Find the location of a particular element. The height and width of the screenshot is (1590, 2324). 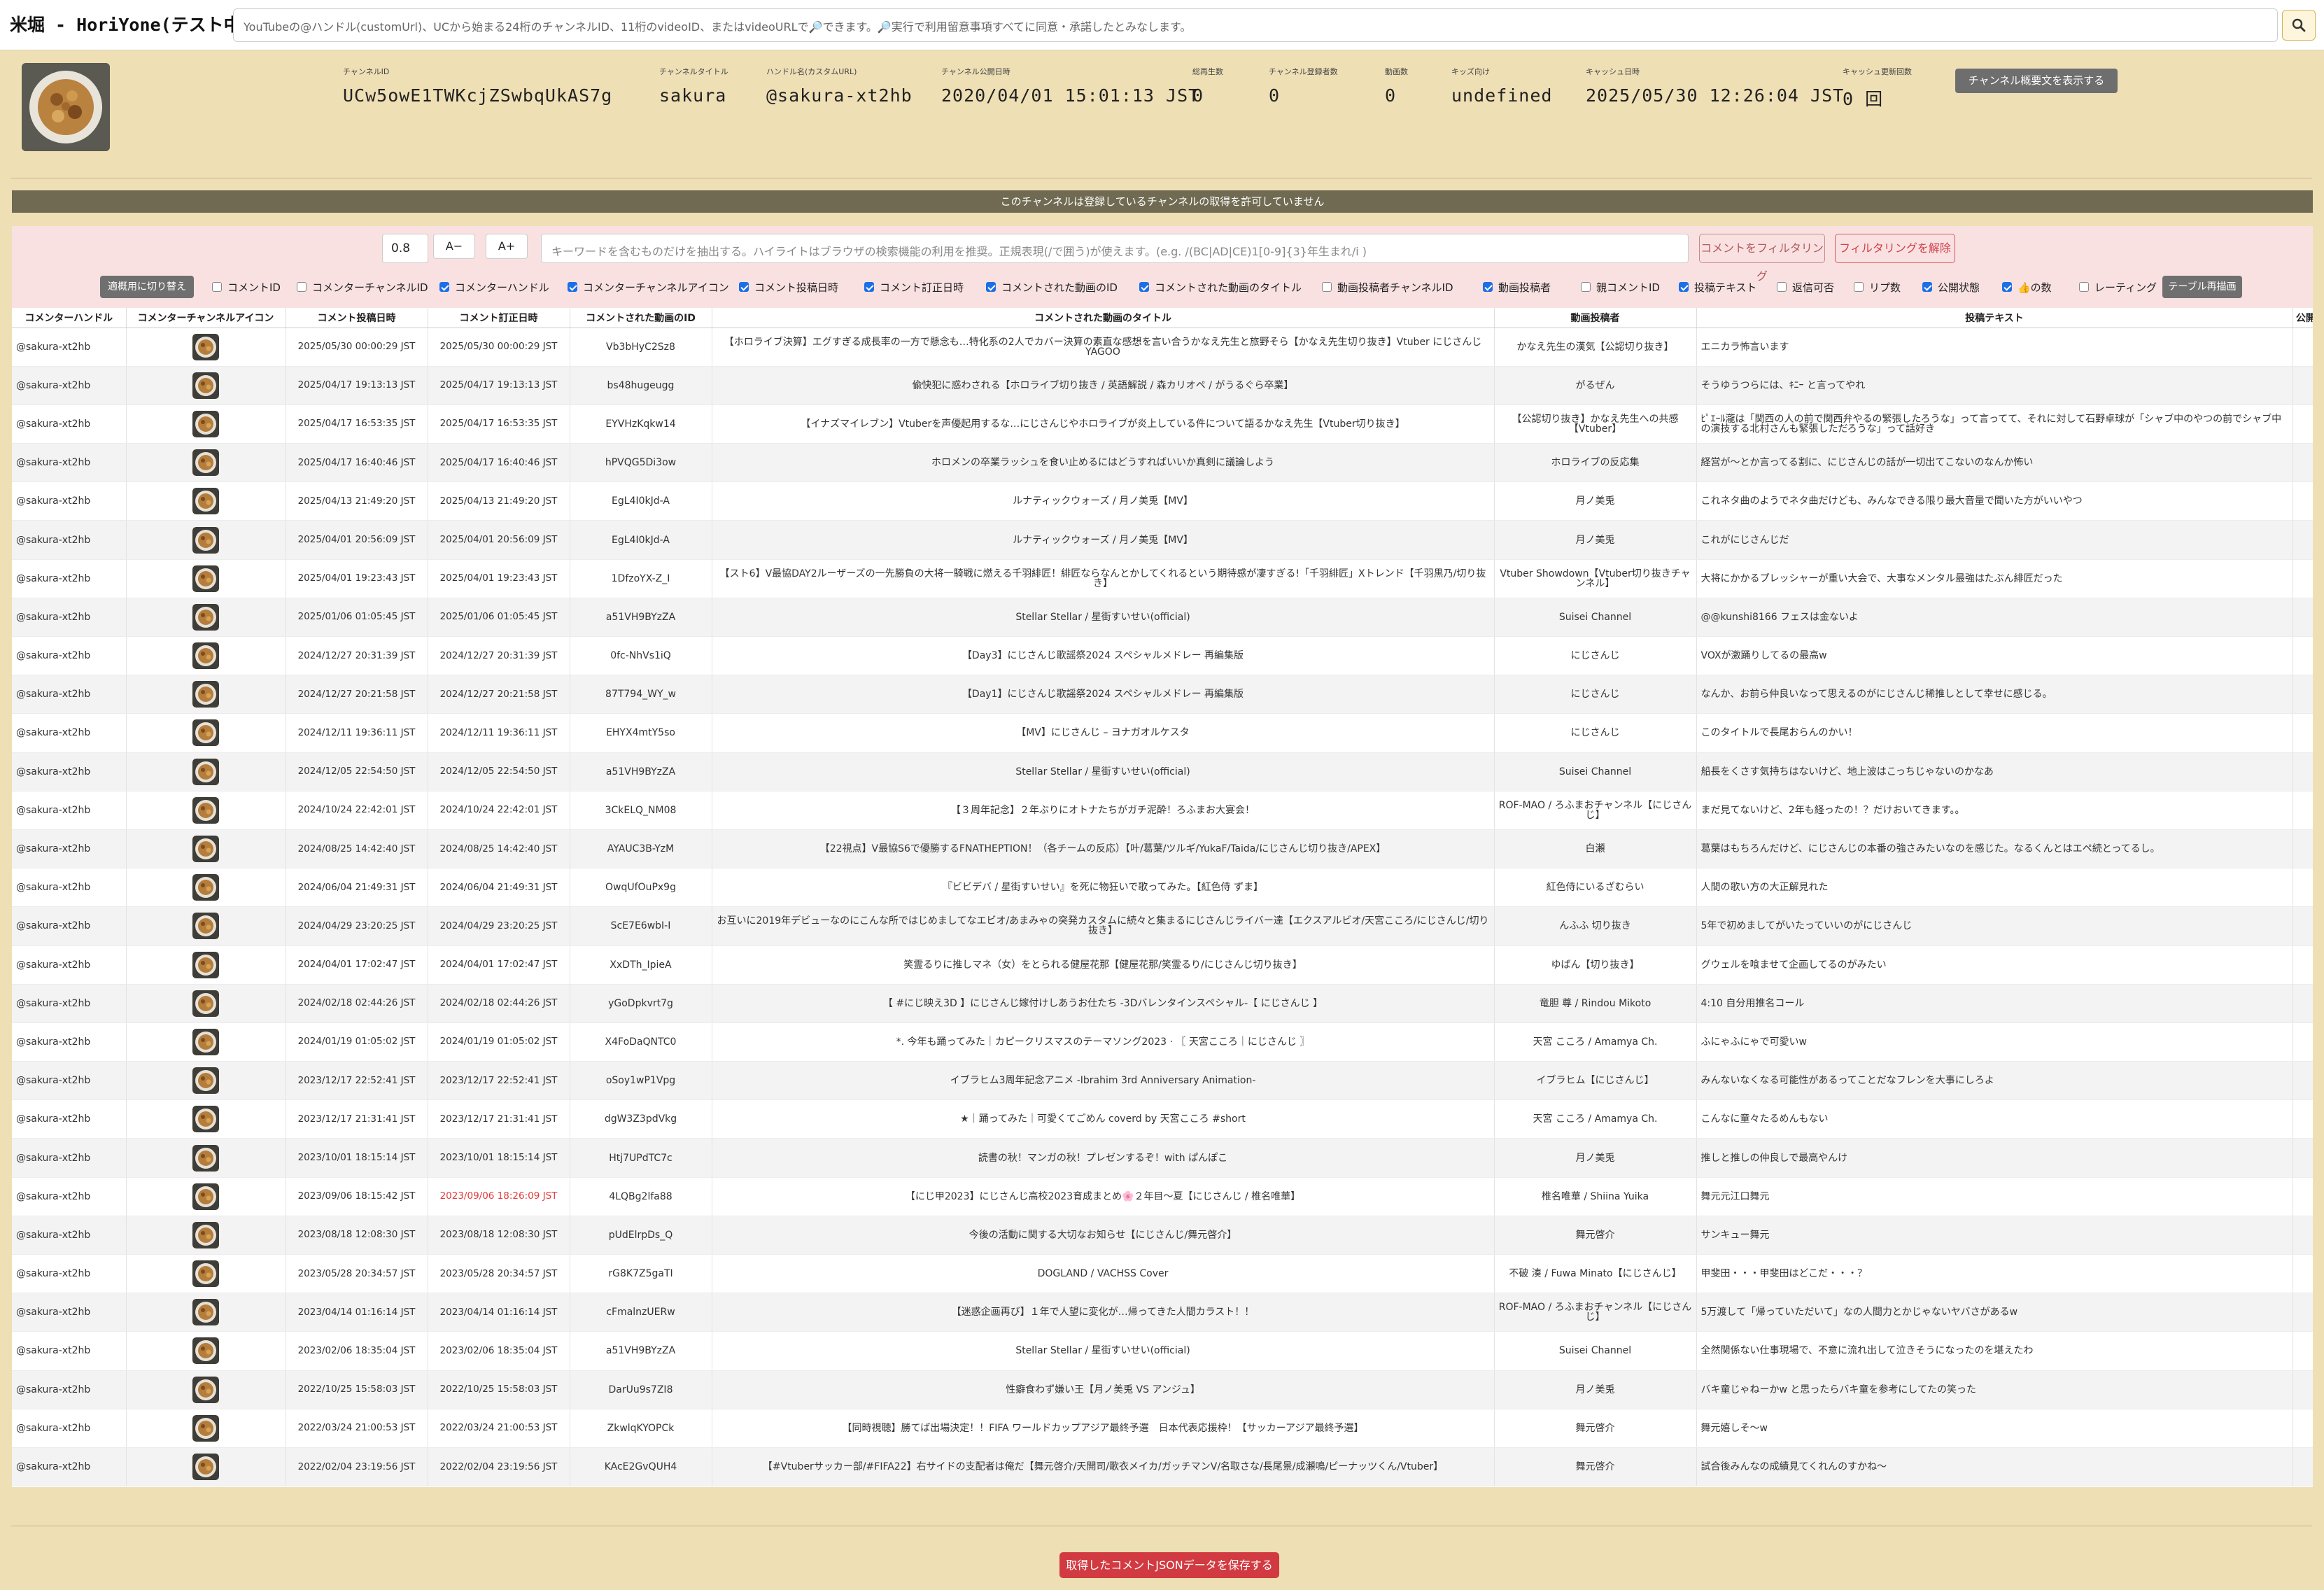

column-header: 動画投稿者 is located at coordinates (1595, 318).